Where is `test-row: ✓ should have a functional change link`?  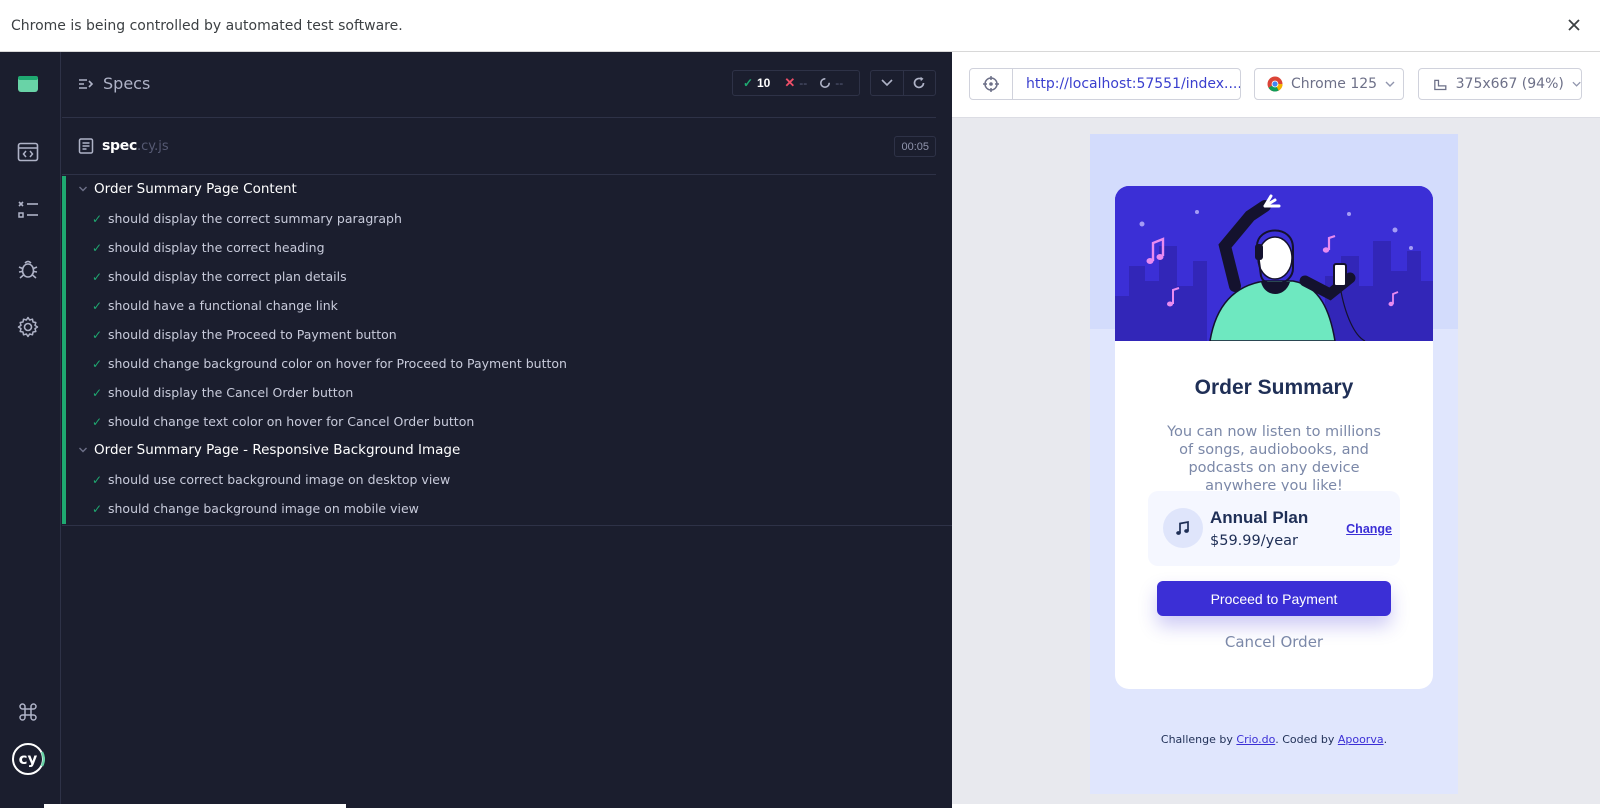 test-row: ✓ should have a functional change link is located at coordinates (215, 305).